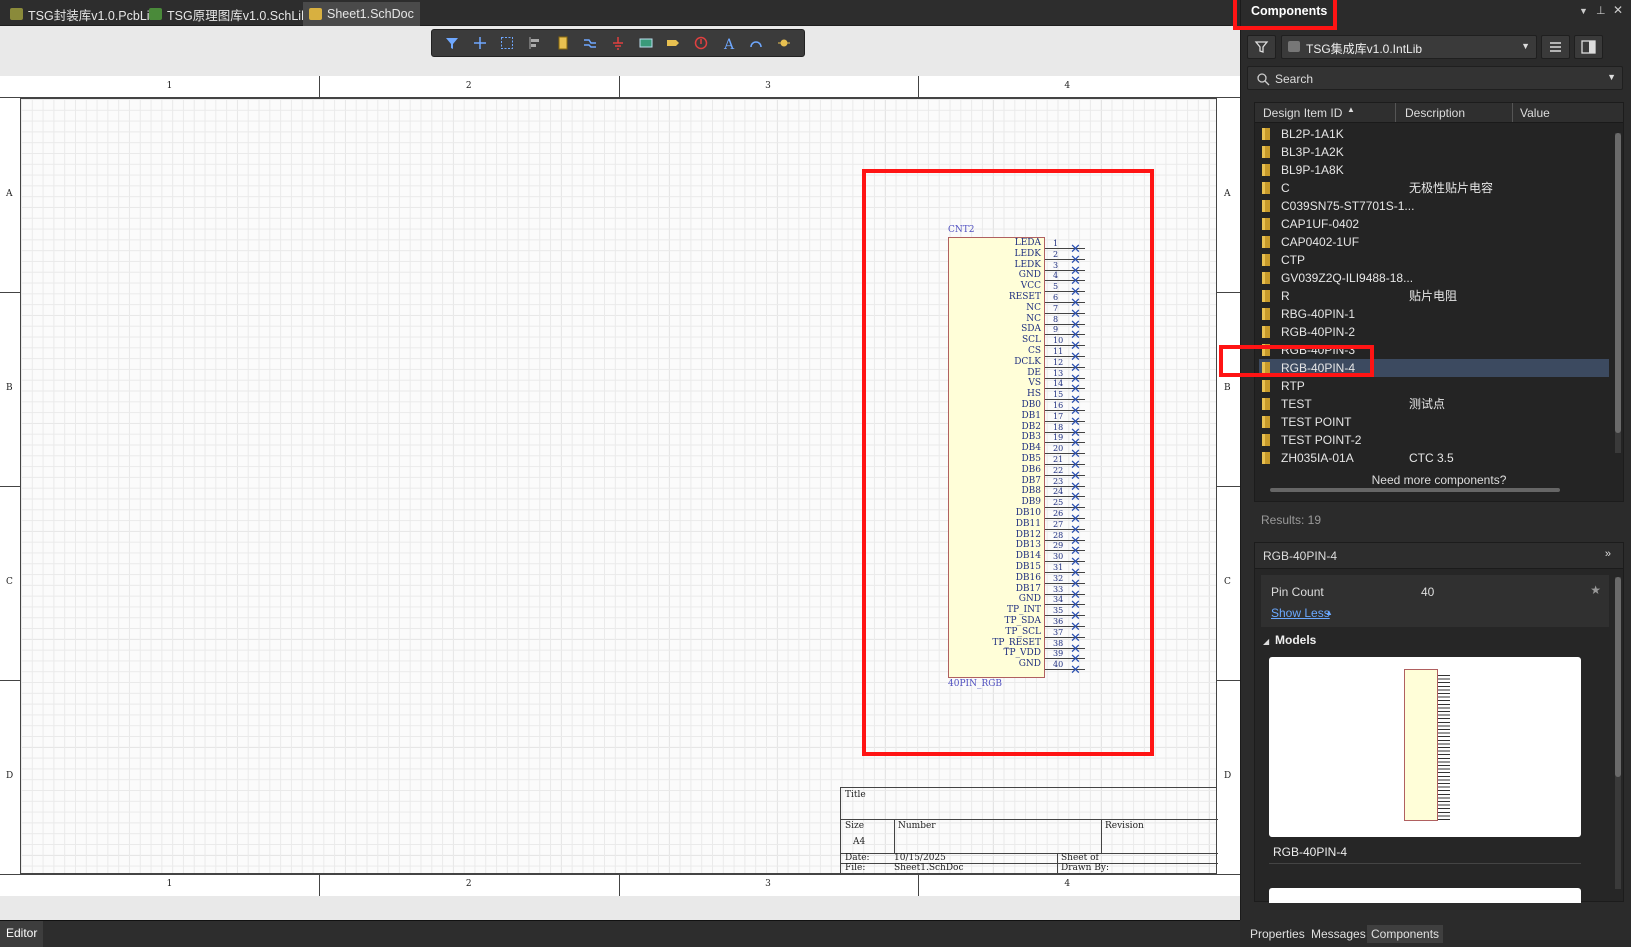 The width and height of the screenshot is (1631, 947). I want to click on component-list-item: RGB-40PIN-4, so click(1434, 368).